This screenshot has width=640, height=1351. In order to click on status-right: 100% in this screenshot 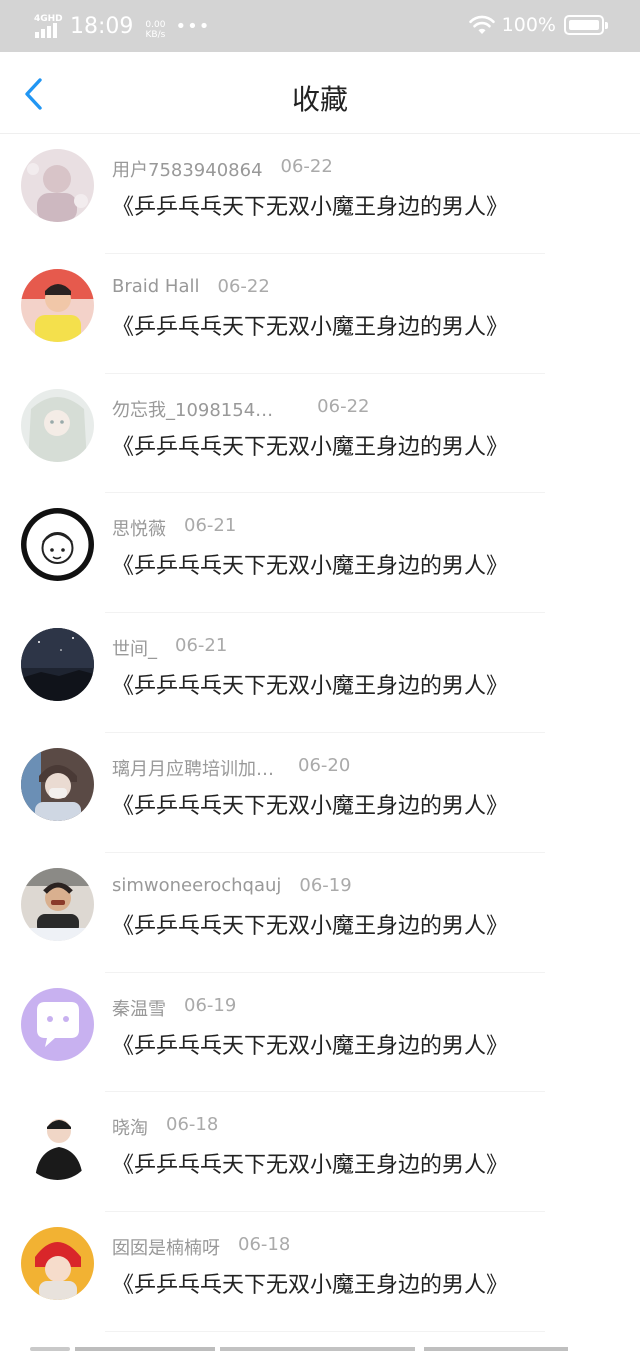, I will do `click(538, 25)`.